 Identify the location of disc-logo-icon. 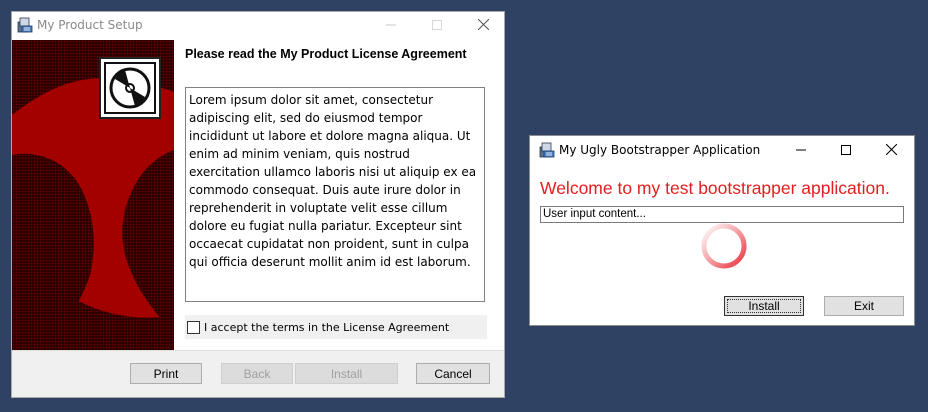
(130, 88).